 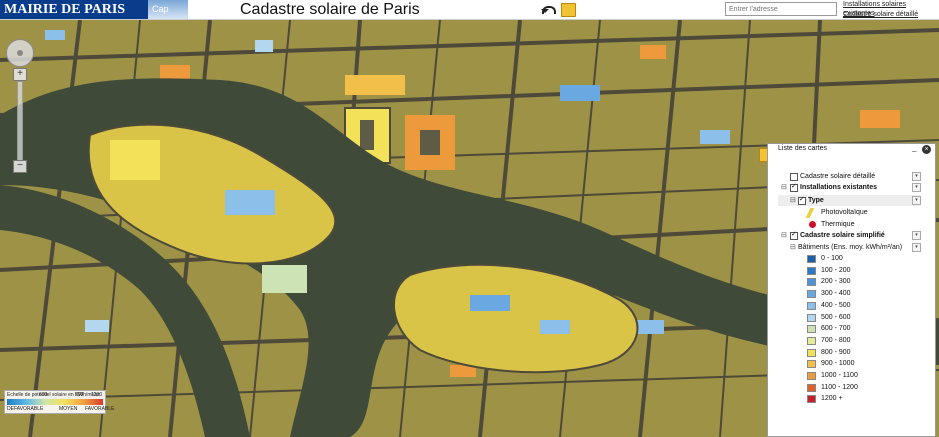 I want to click on class-label: 900 - 1000, so click(x=838, y=364).